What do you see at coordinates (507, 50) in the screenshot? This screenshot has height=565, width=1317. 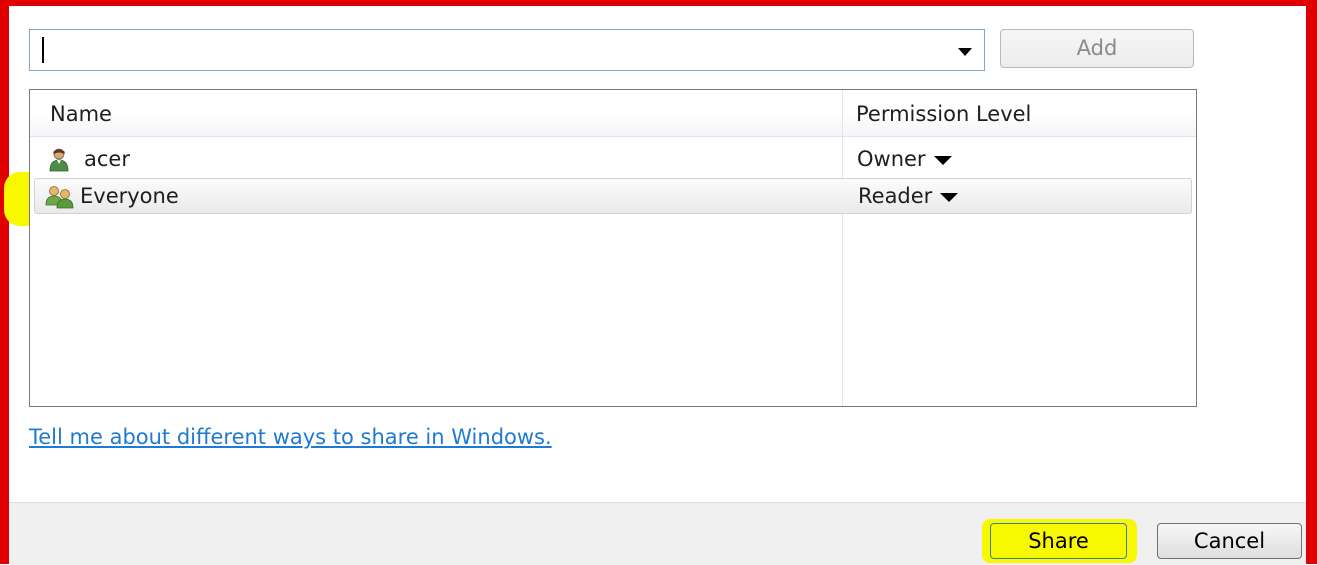 I see `name-combo-box` at bounding box center [507, 50].